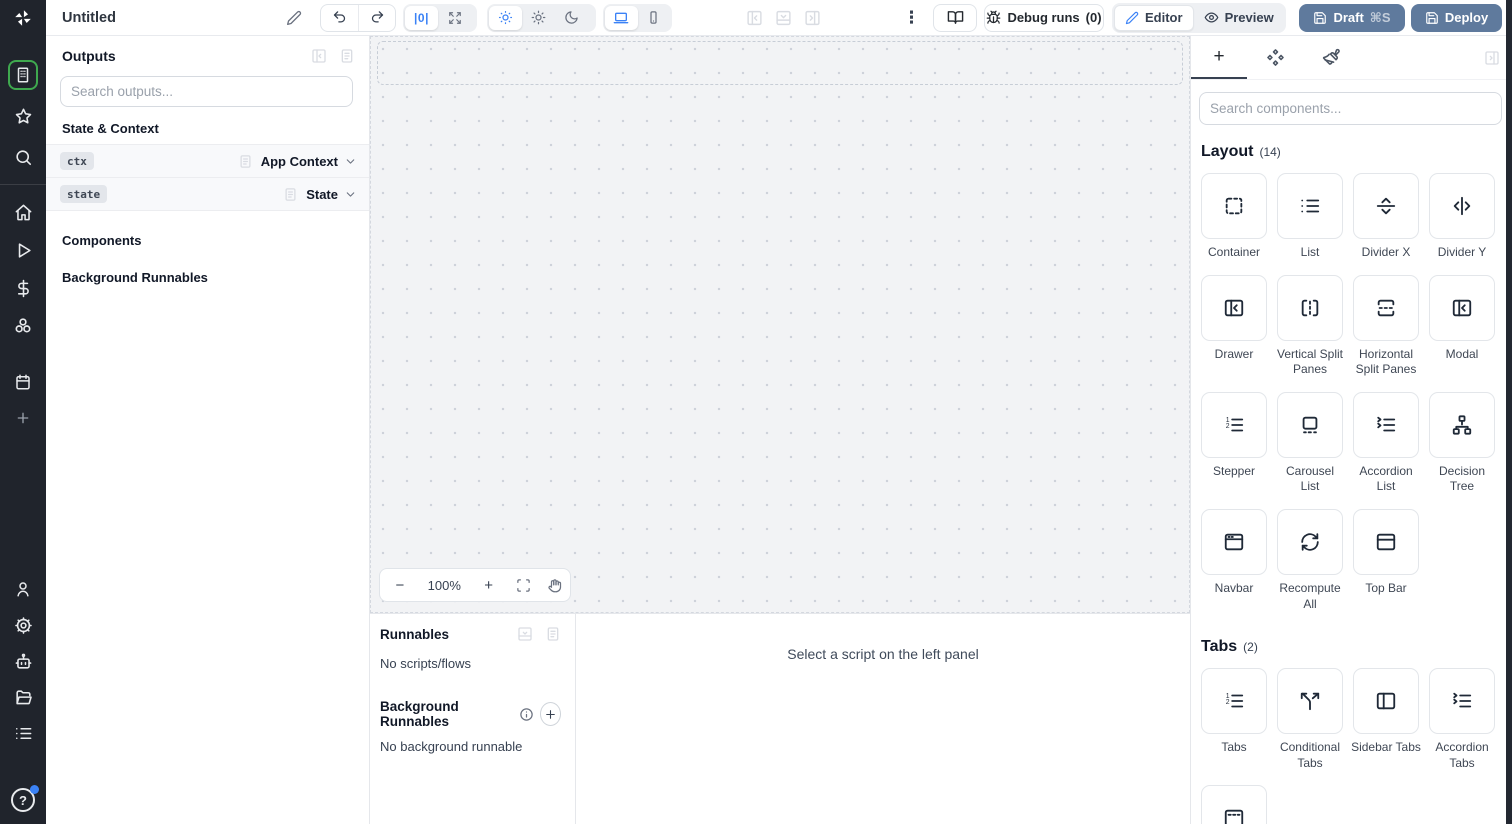 This screenshot has width=1512, height=824. I want to click on outputs-doc-icon, so click(347, 56).